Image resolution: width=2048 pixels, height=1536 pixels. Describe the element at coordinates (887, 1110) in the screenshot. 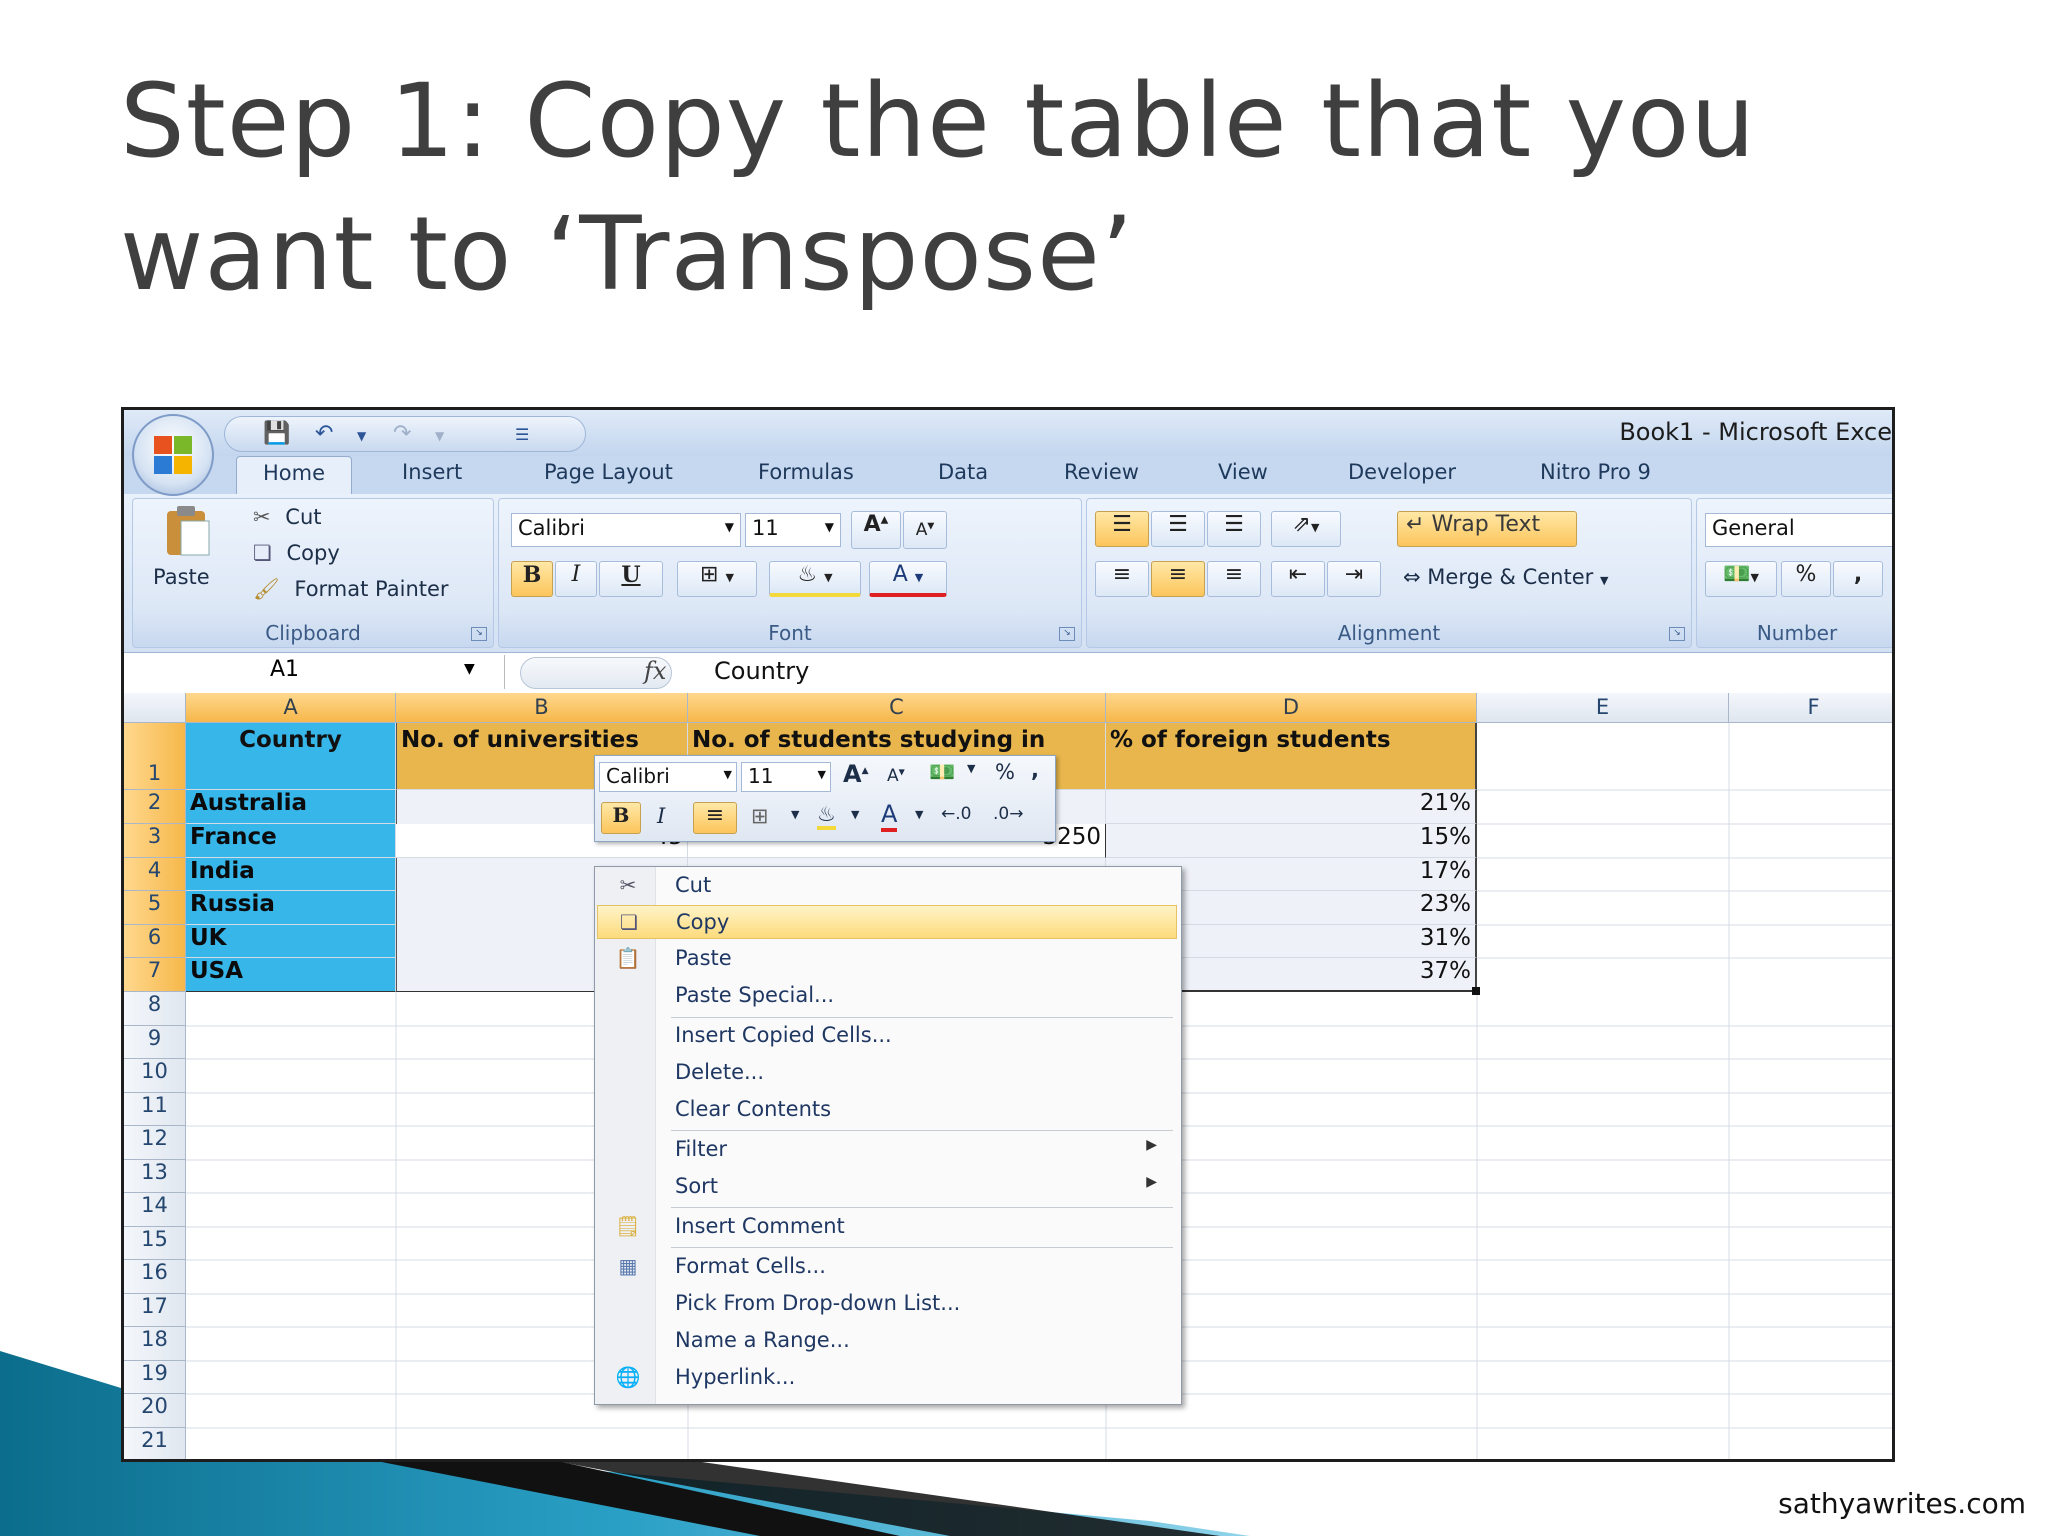

I see `menu-item-clear-contents: Clear Contents` at that location.